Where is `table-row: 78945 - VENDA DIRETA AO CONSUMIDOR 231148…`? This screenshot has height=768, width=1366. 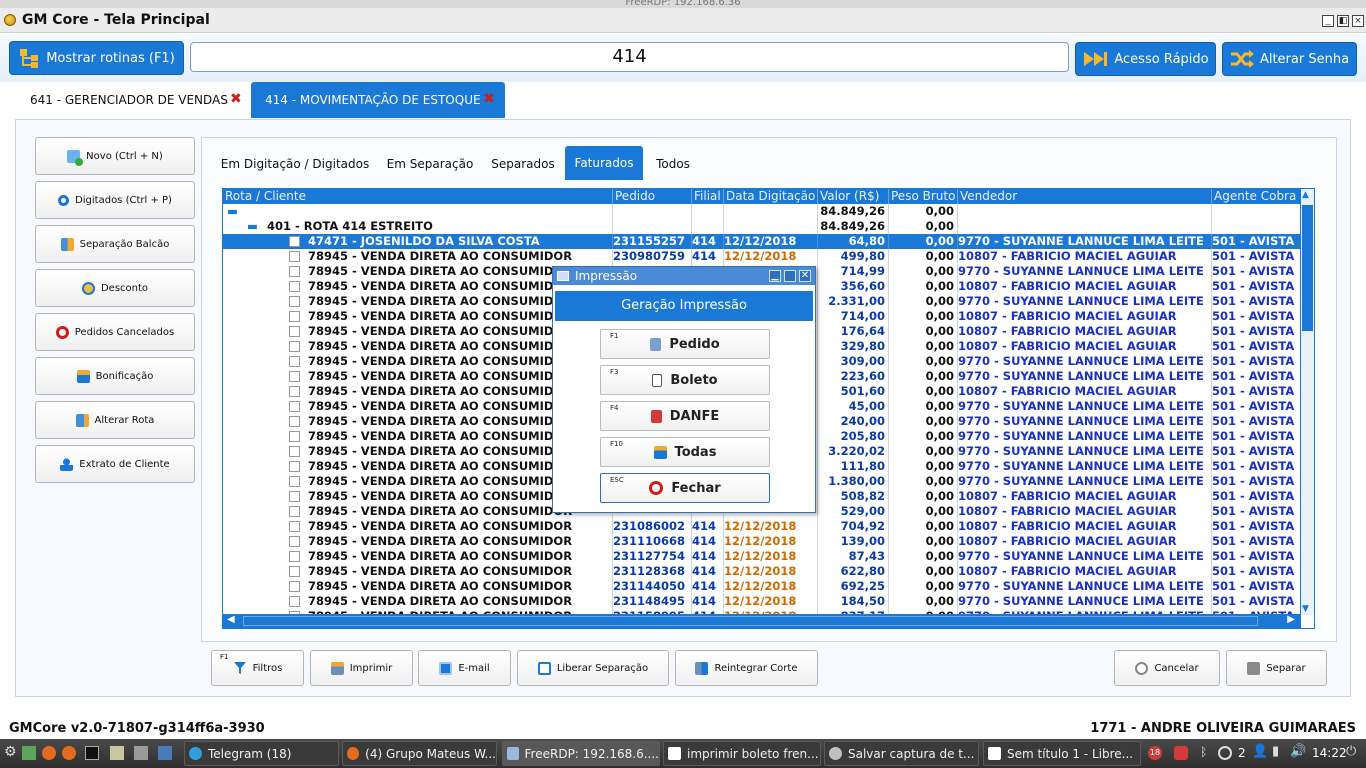
table-row: 78945 - VENDA DIRETA AO CONSUMIDOR 231148… is located at coordinates (762, 601).